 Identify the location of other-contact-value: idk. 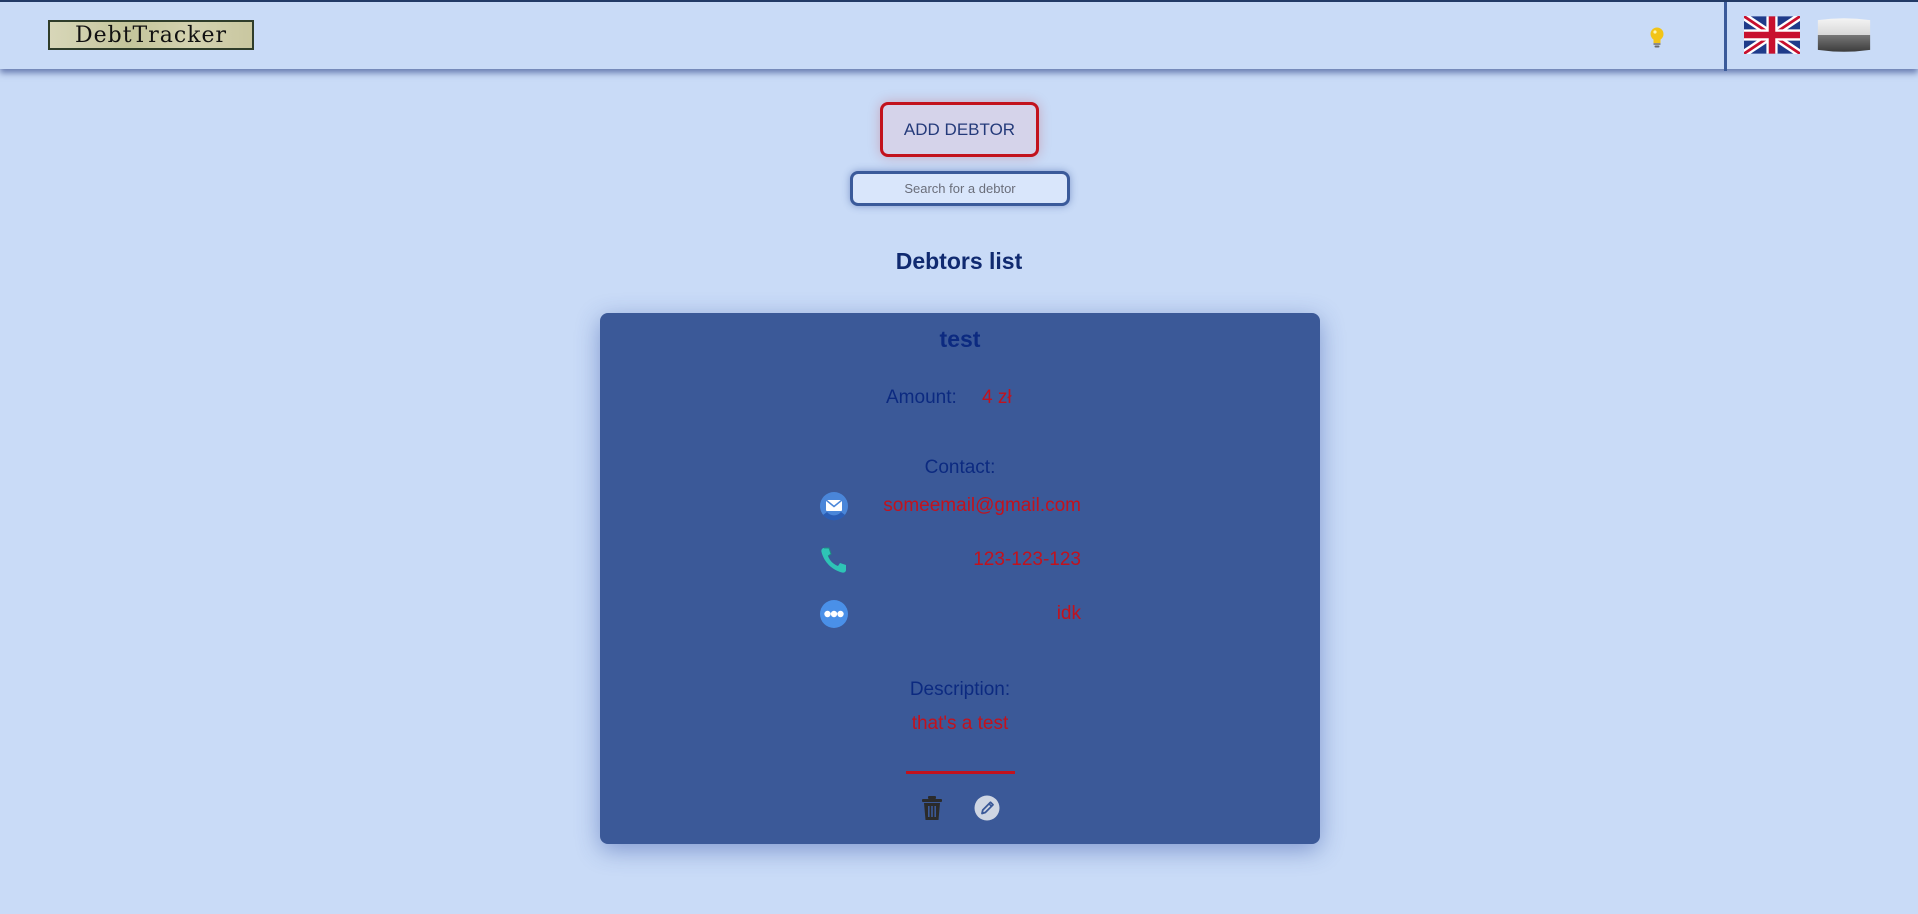
(1068, 613).